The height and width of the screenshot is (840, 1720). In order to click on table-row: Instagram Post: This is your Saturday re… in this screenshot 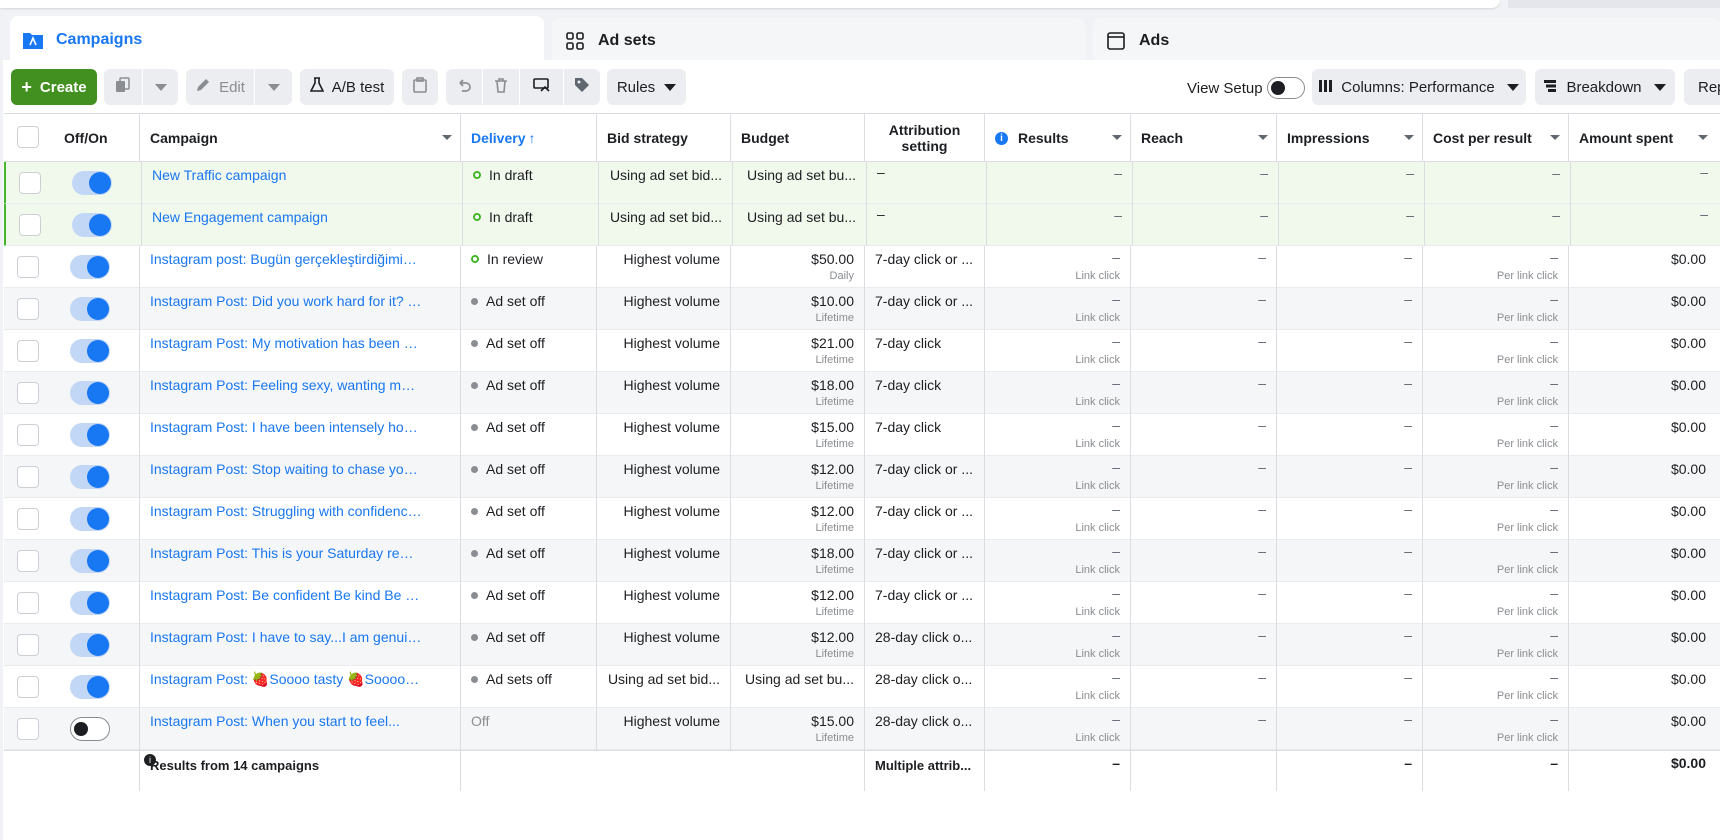, I will do `click(862, 561)`.